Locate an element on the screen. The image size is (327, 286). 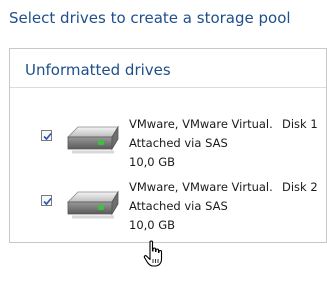
page-title: Select drives to create a storage pool is located at coordinates (150, 18).